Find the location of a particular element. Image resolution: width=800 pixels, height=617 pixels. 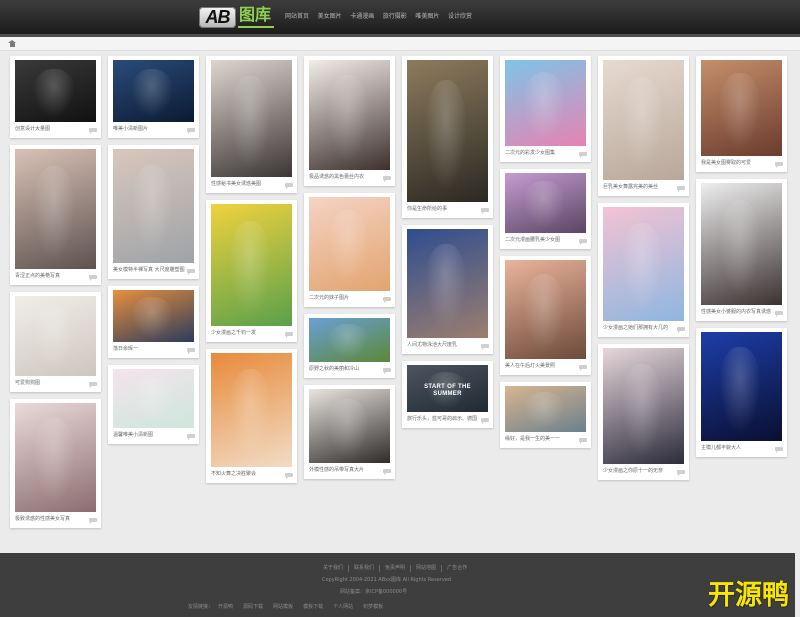

image-card: 可爱狗狗图 is located at coordinates (55, 342).